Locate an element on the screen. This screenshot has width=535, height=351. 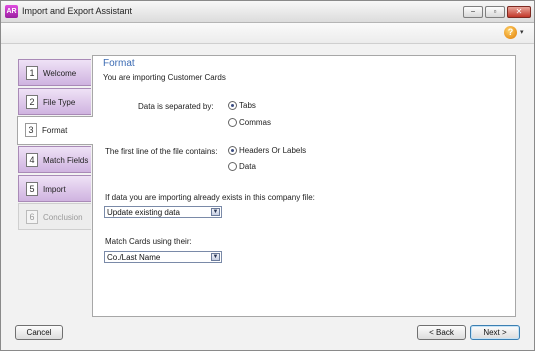
existing-data-select: Update existing data ▼ is located at coordinates (163, 212).